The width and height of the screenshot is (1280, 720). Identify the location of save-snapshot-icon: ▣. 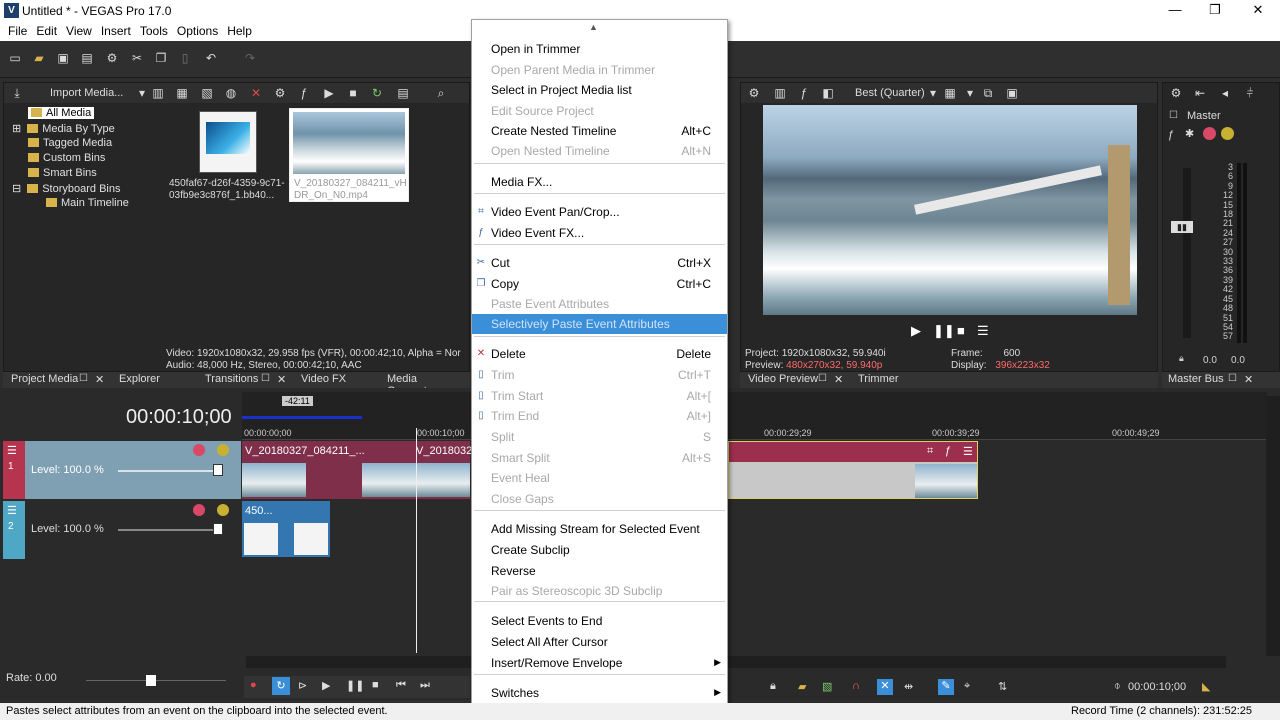
(1012, 93).